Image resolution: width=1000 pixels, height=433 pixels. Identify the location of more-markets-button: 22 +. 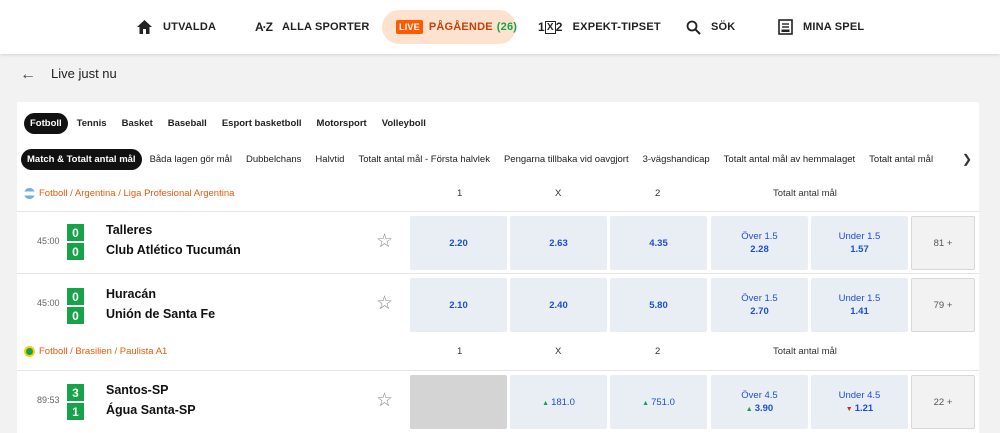
(943, 402).